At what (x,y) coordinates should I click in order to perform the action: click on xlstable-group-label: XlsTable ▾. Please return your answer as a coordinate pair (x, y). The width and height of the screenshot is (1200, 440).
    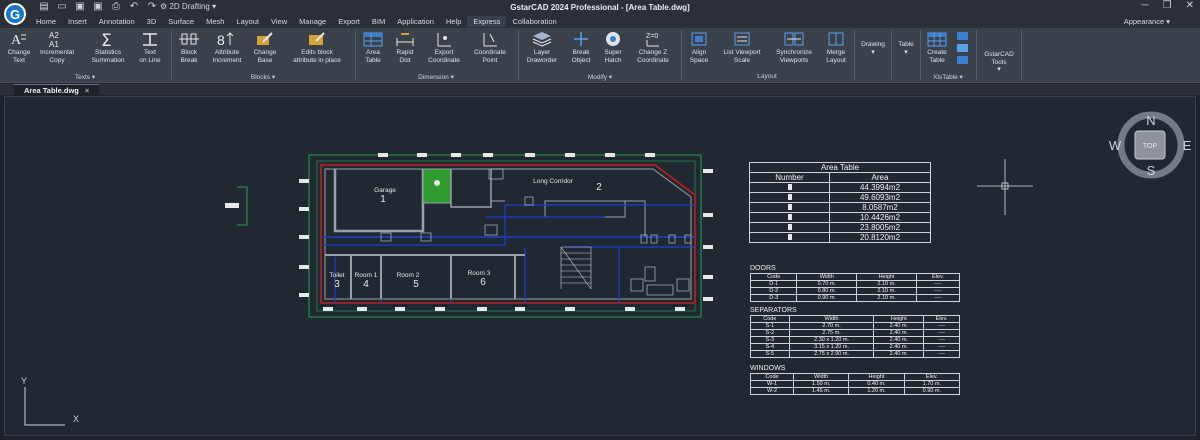
    Looking at the image, I should click on (948, 77).